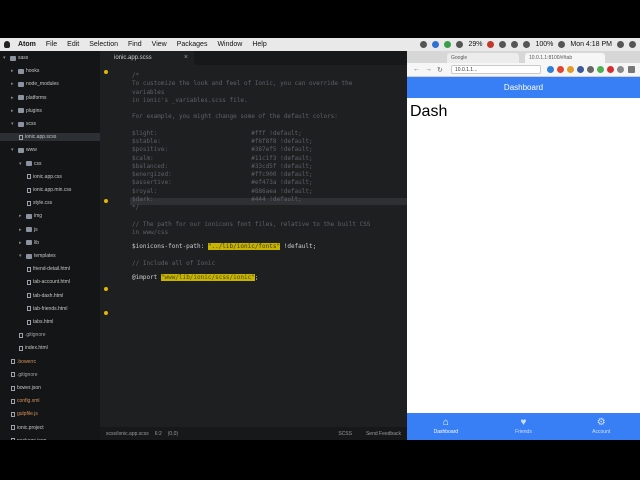  I want to click on menu-help: Help, so click(259, 44).